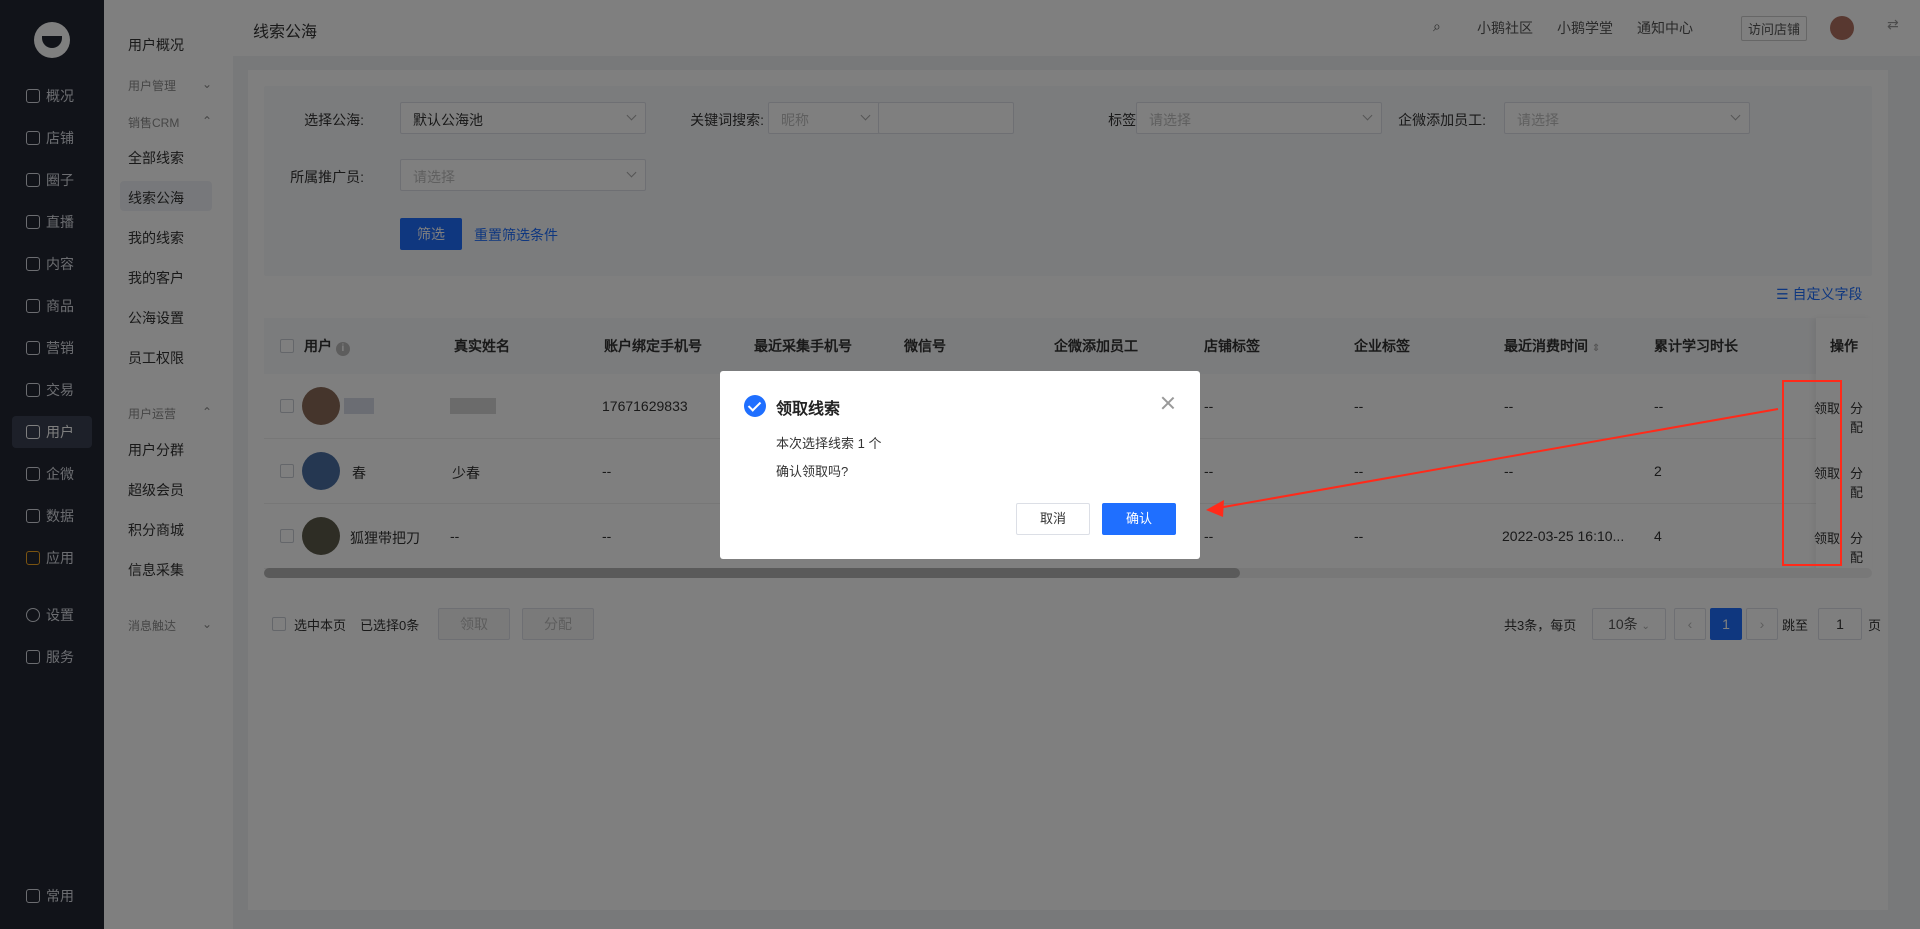 The image size is (1920, 929). What do you see at coordinates (808, 409) in the screenshot?
I see `dialog-title: 领取线索` at bounding box center [808, 409].